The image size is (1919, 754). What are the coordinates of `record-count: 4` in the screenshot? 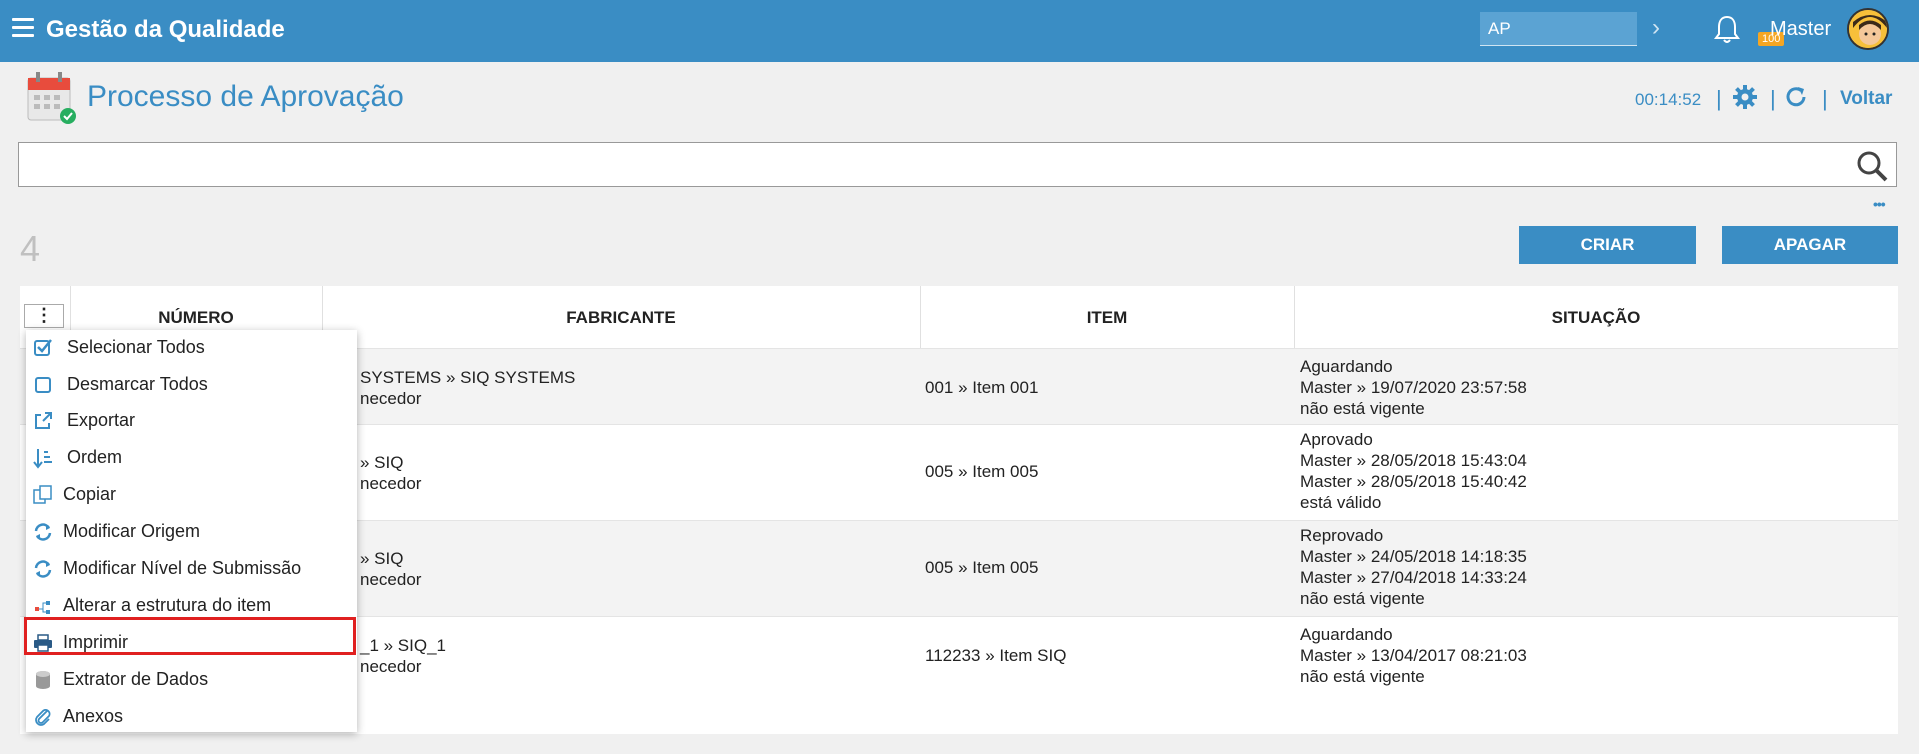 It's located at (30, 248).